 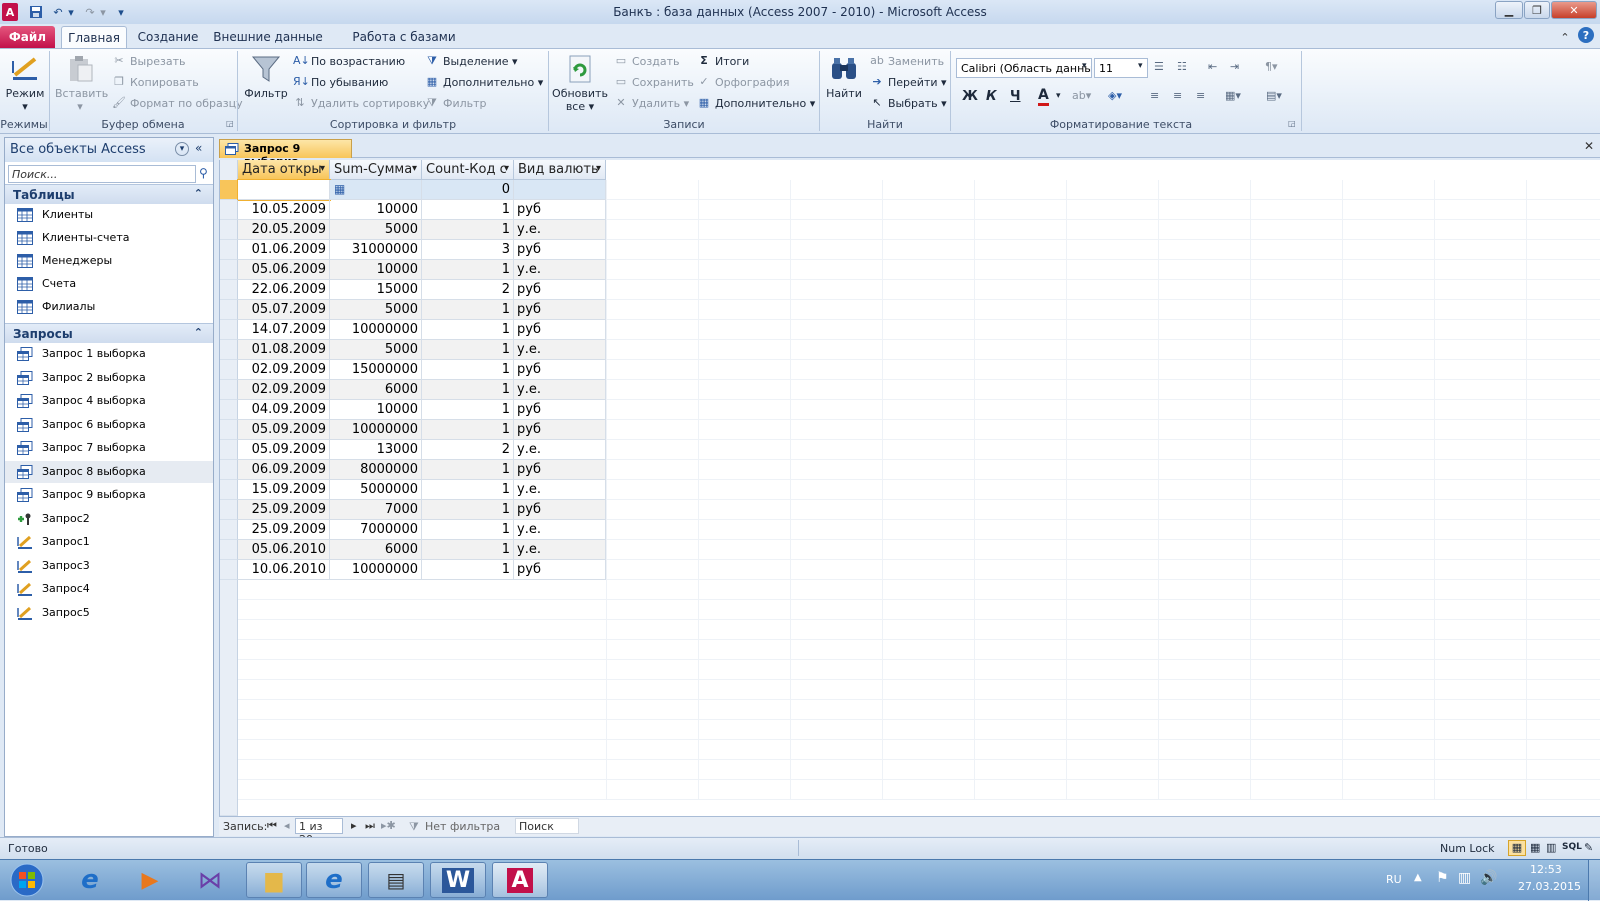 I want to click on network-icon: ▥, so click(x=1464, y=878).